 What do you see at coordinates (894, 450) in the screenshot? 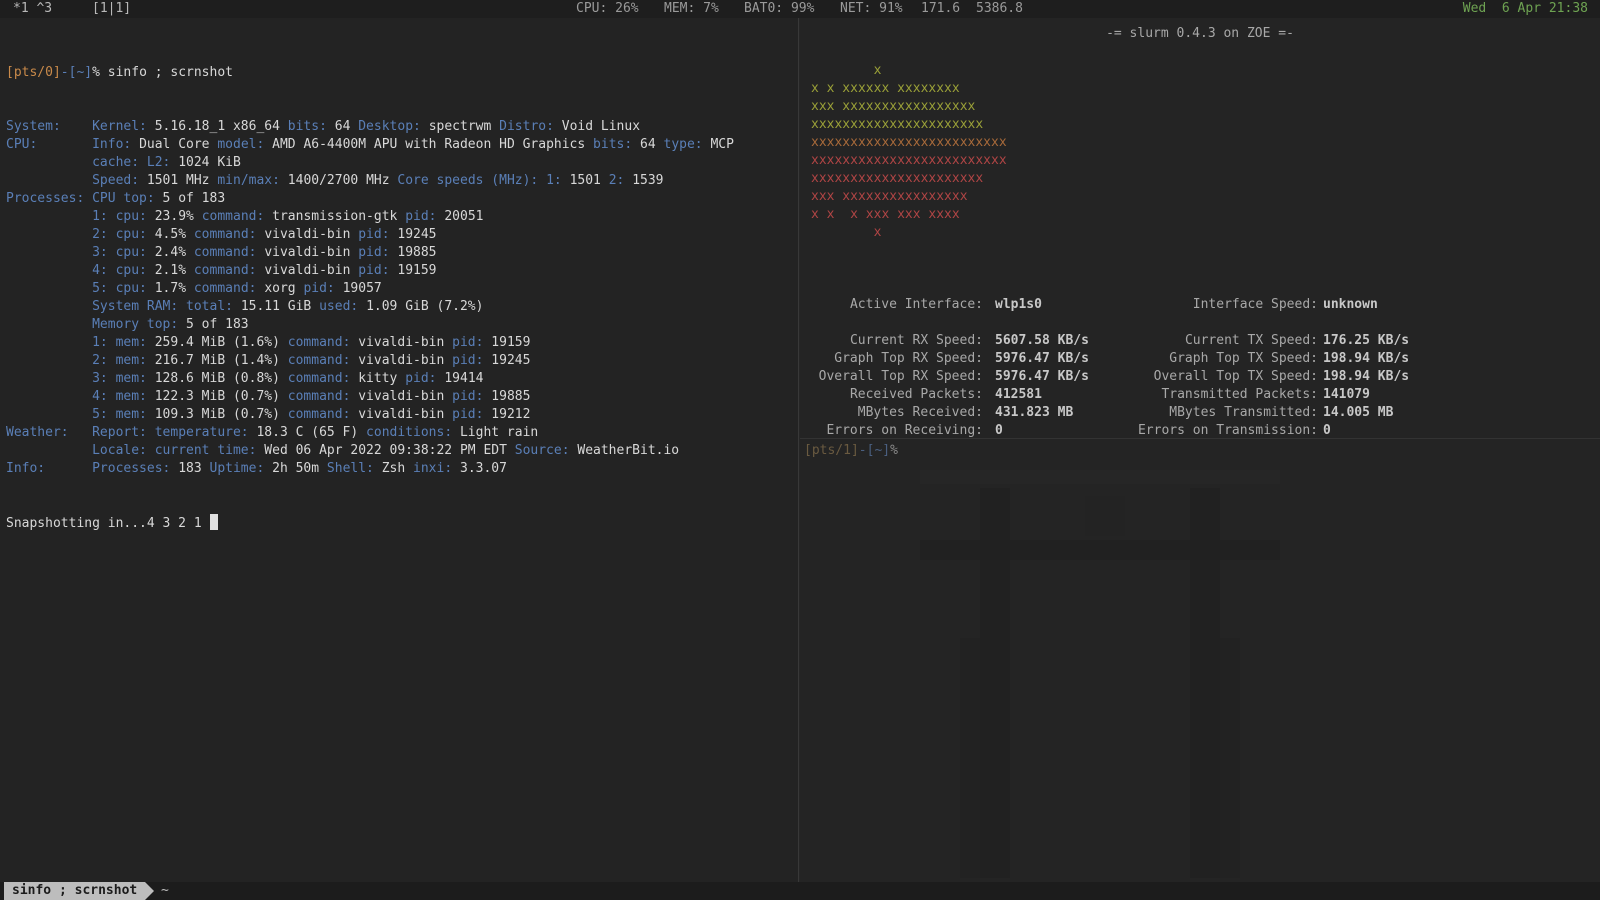
I see `prompt-symbol: %` at bounding box center [894, 450].